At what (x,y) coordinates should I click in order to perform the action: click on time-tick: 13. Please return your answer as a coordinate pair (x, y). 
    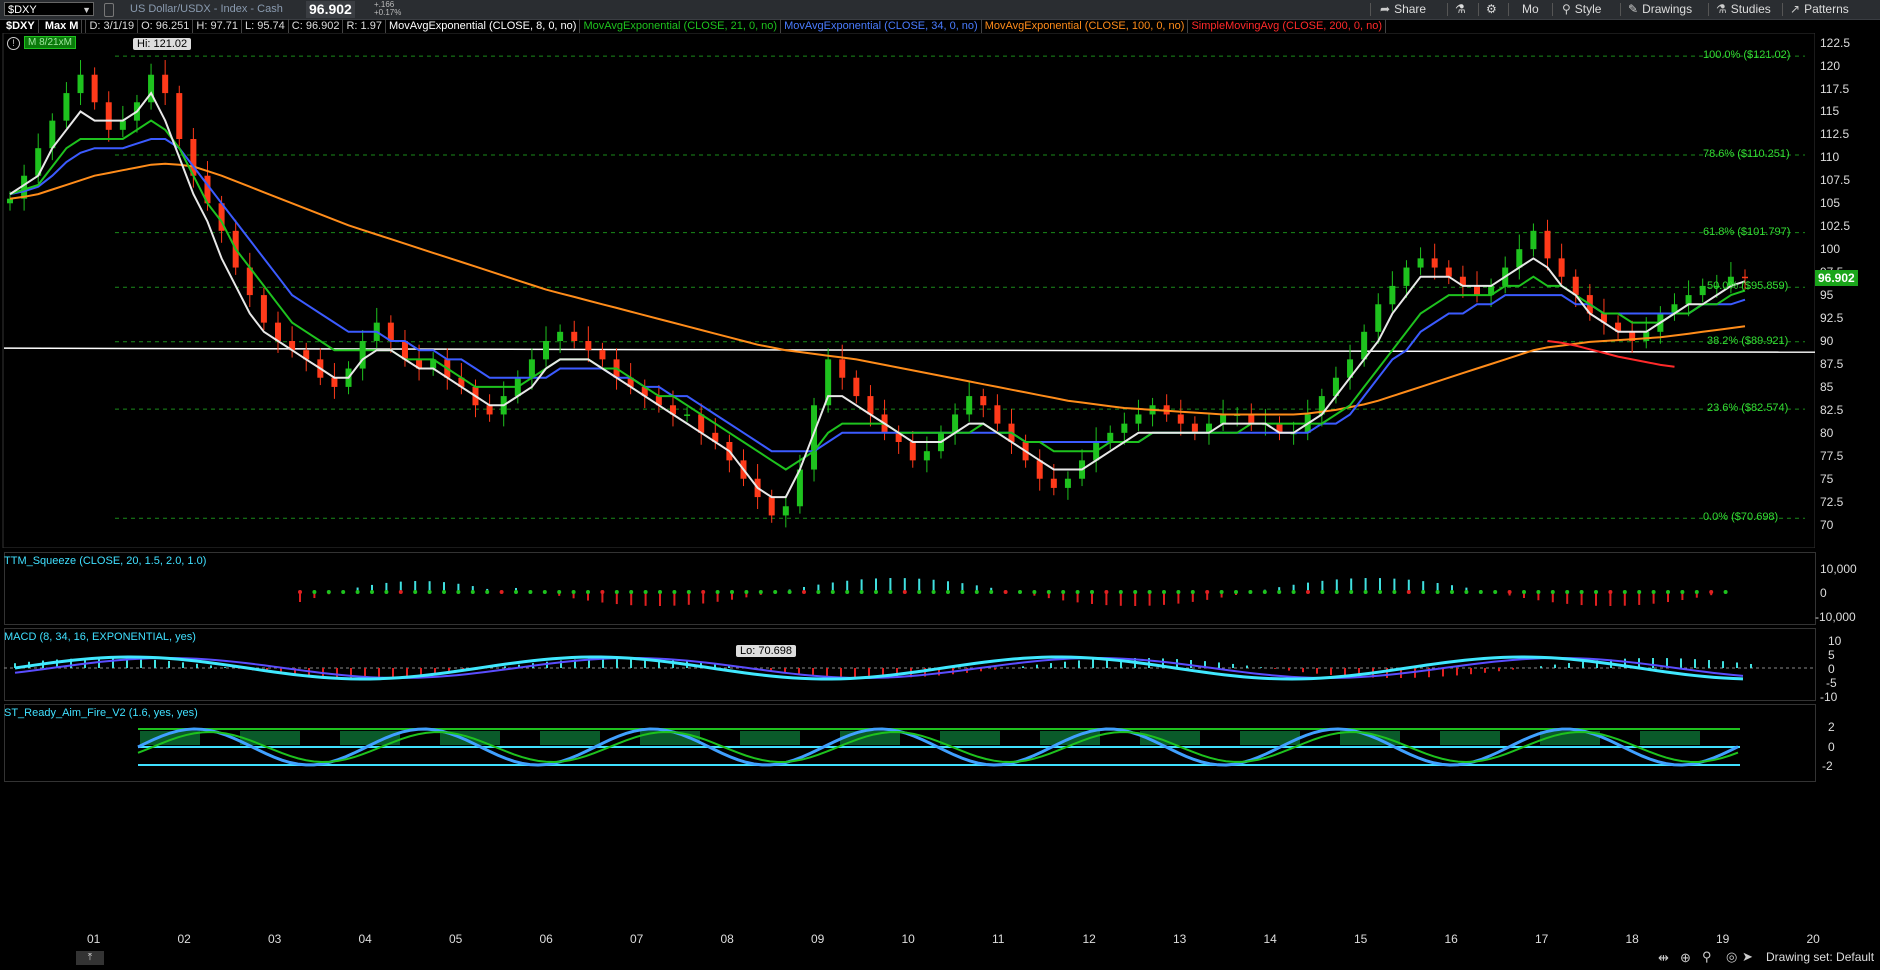
    Looking at the image, I should click on (1180, 939).